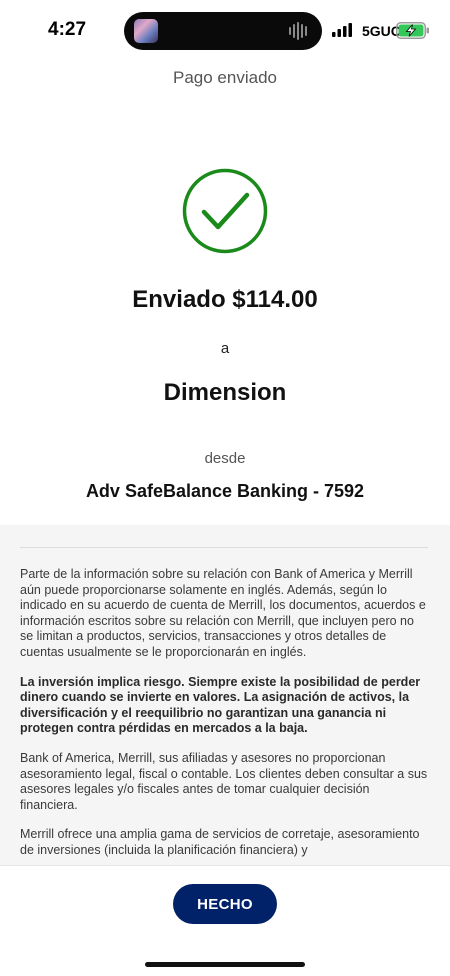  What do you see at coordinates (225, 491) in the screenshot?
I see `source-account: Adv SafeBalance Banking - 7592` at bounding box center [225, 491].